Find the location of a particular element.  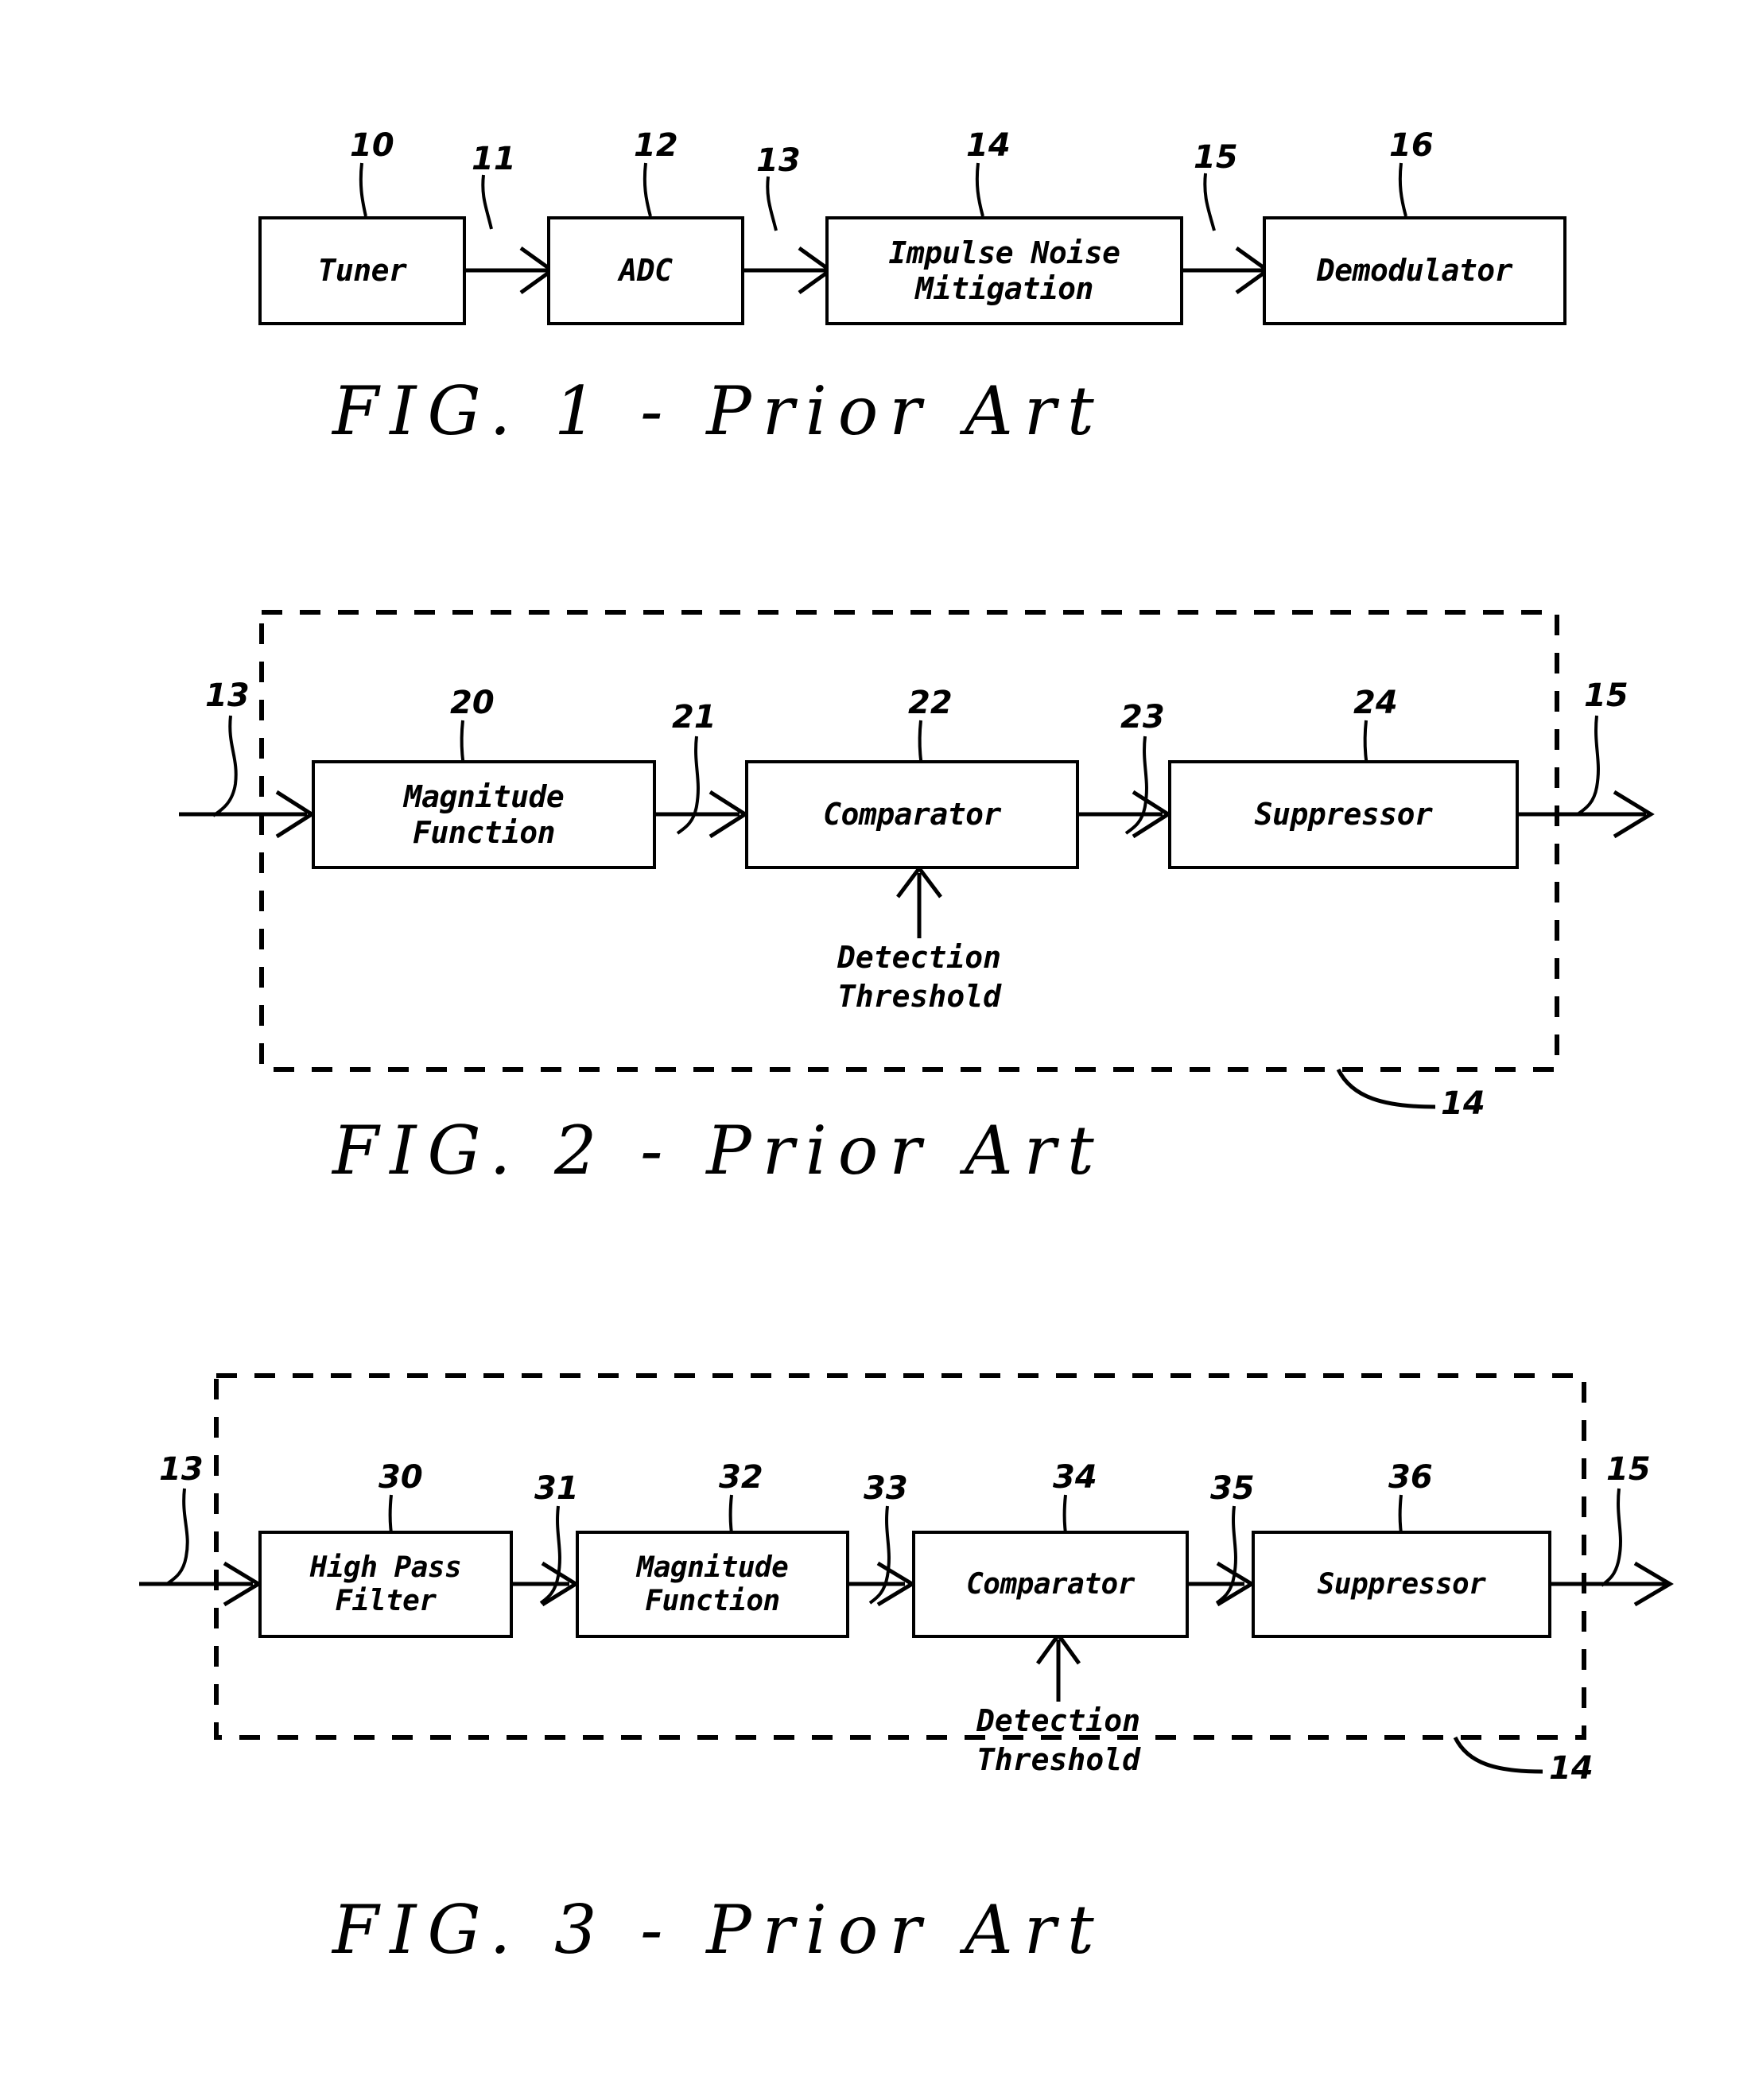

block-tuner: Tuner is located at coordinates (362, 270).